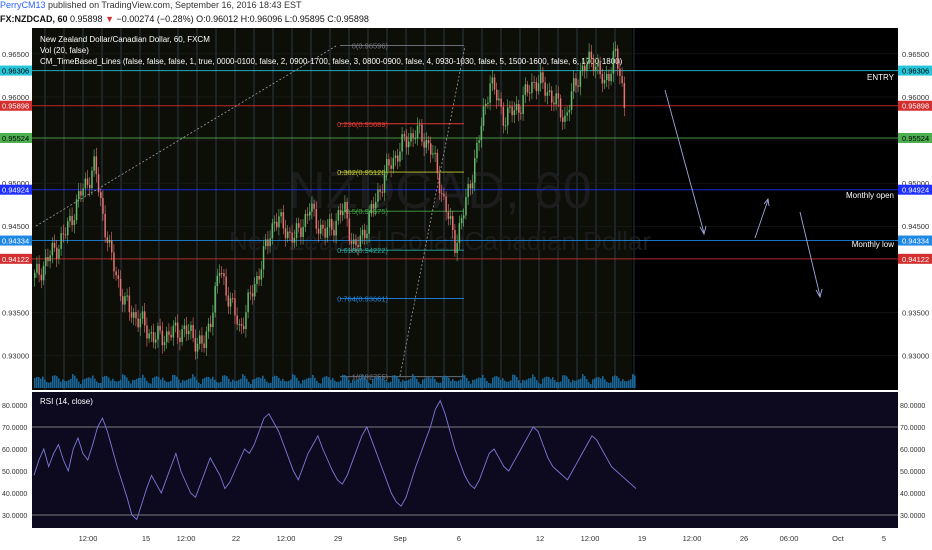 The height and width of the screenshot is (550, 932). Describe the element at coordinates (870, 195) in the screenshot. I see `monthly-open-label: Monthly open` at that location.